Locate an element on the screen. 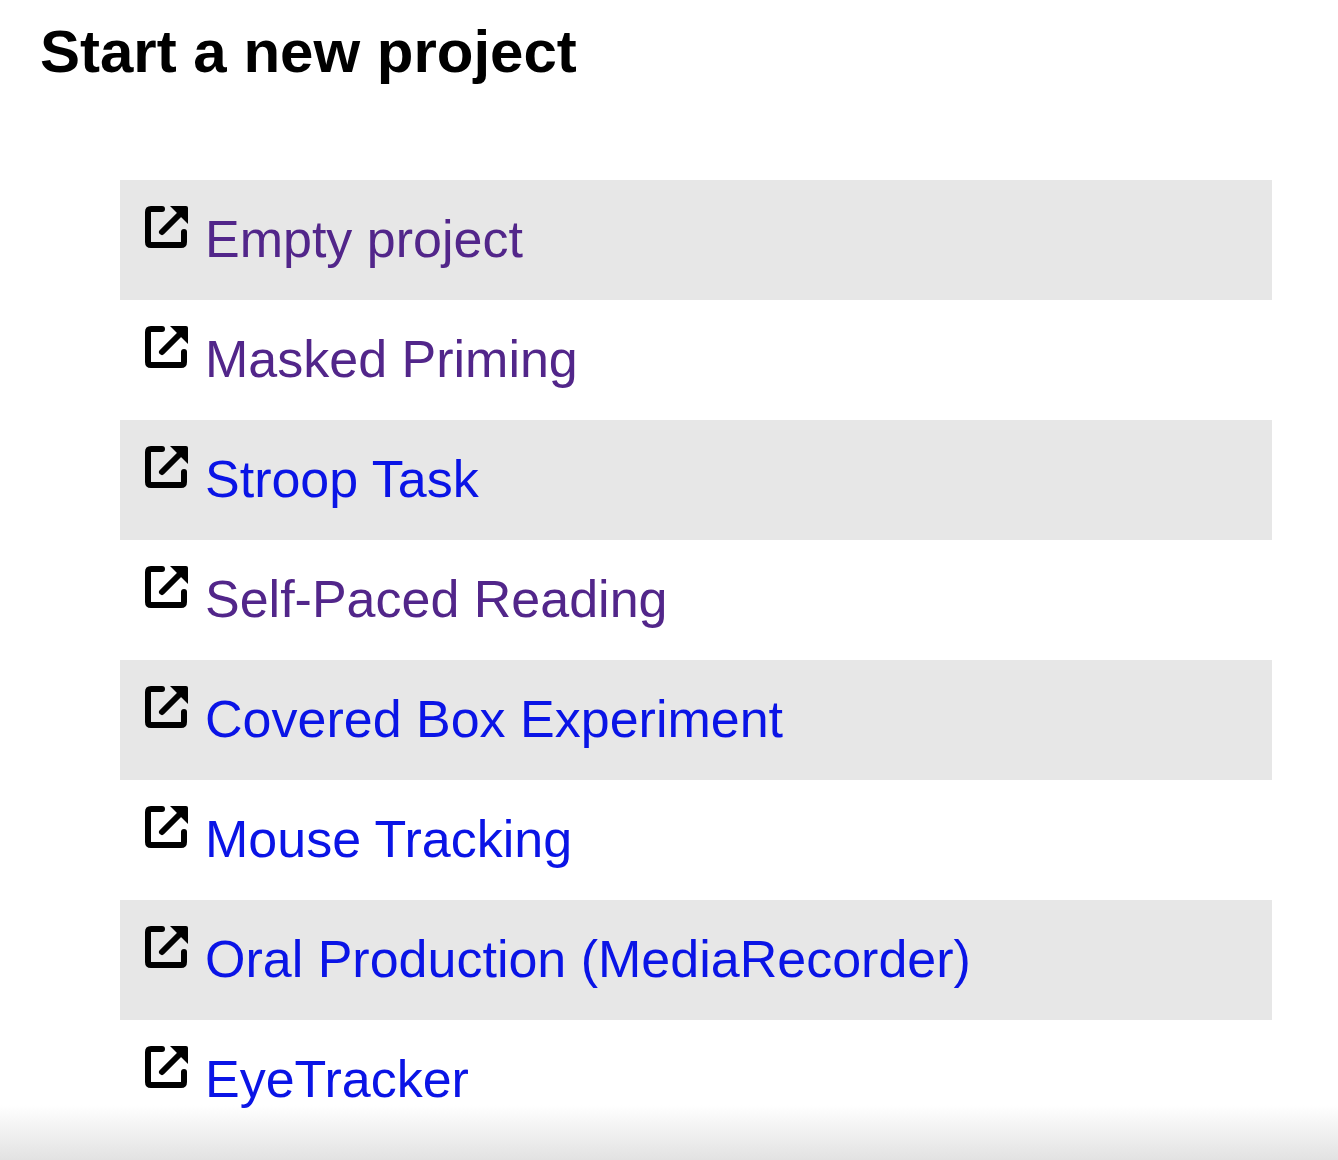 Image resolution: width=1338 pixels, height=1160 pixels. project-link: Covered Box Experiment is located at coordinates (464, 717).